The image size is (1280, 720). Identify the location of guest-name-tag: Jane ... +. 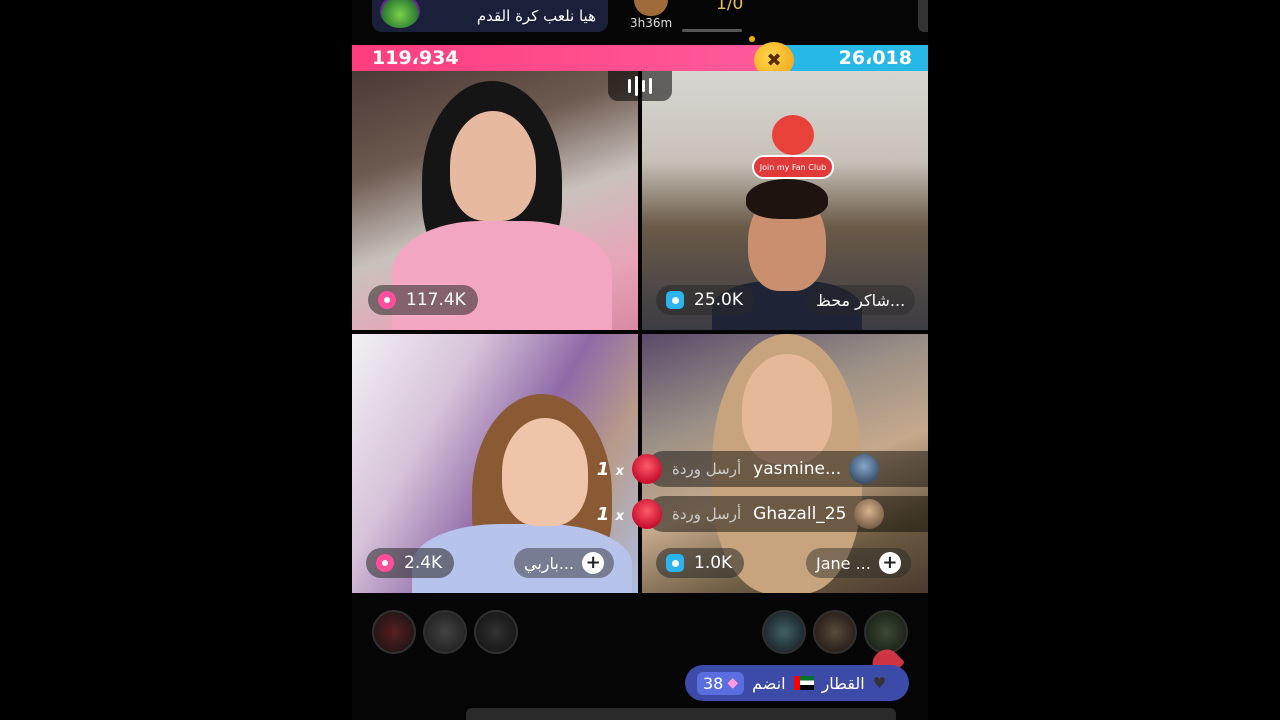
(858, 563).